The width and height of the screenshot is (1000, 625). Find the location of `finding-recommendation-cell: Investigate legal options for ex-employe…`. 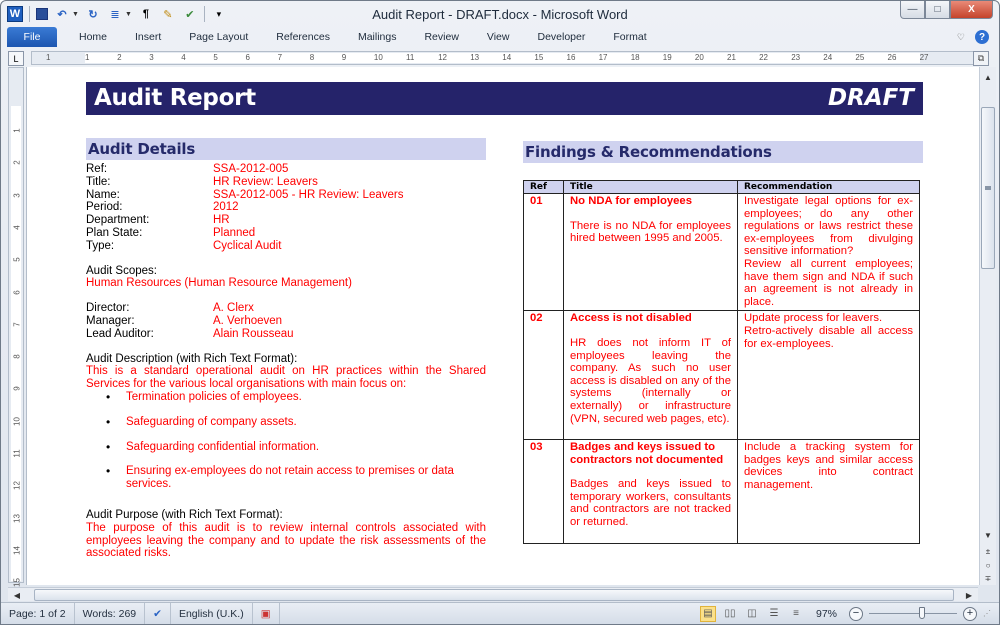

finding-recommendation-cell: Investigate legal options for ex-employe… is located at coordinates (828, 252).